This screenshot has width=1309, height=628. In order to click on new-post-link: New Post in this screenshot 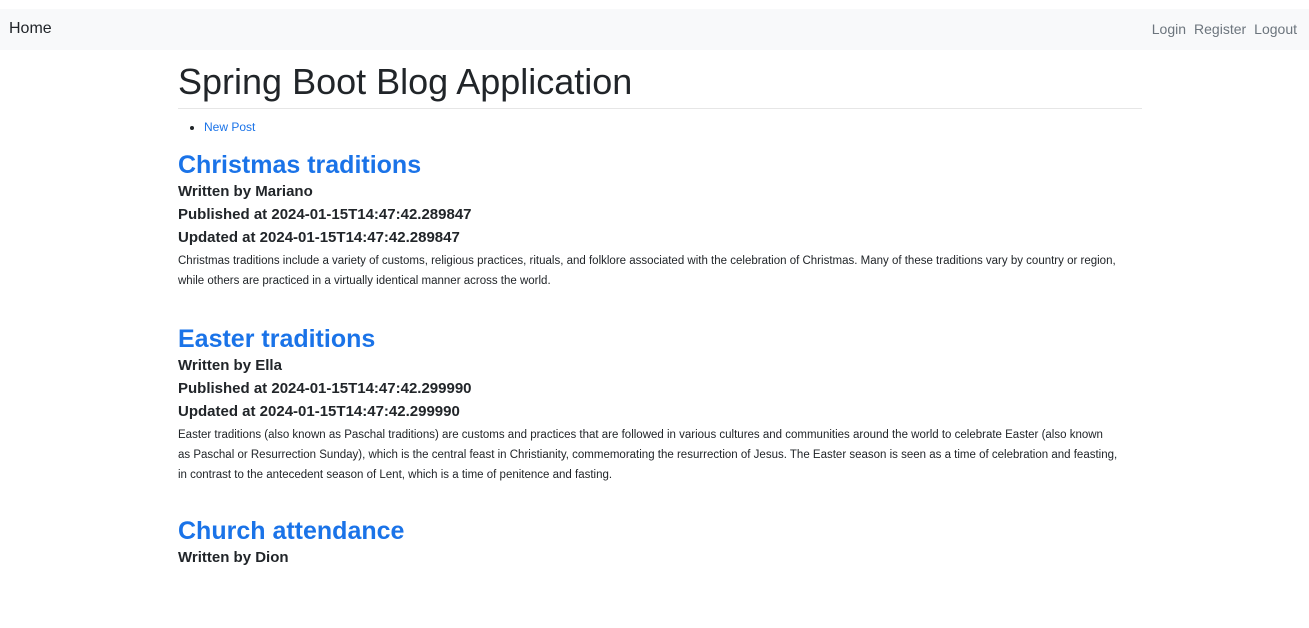, I will do `click(229, 127)`.